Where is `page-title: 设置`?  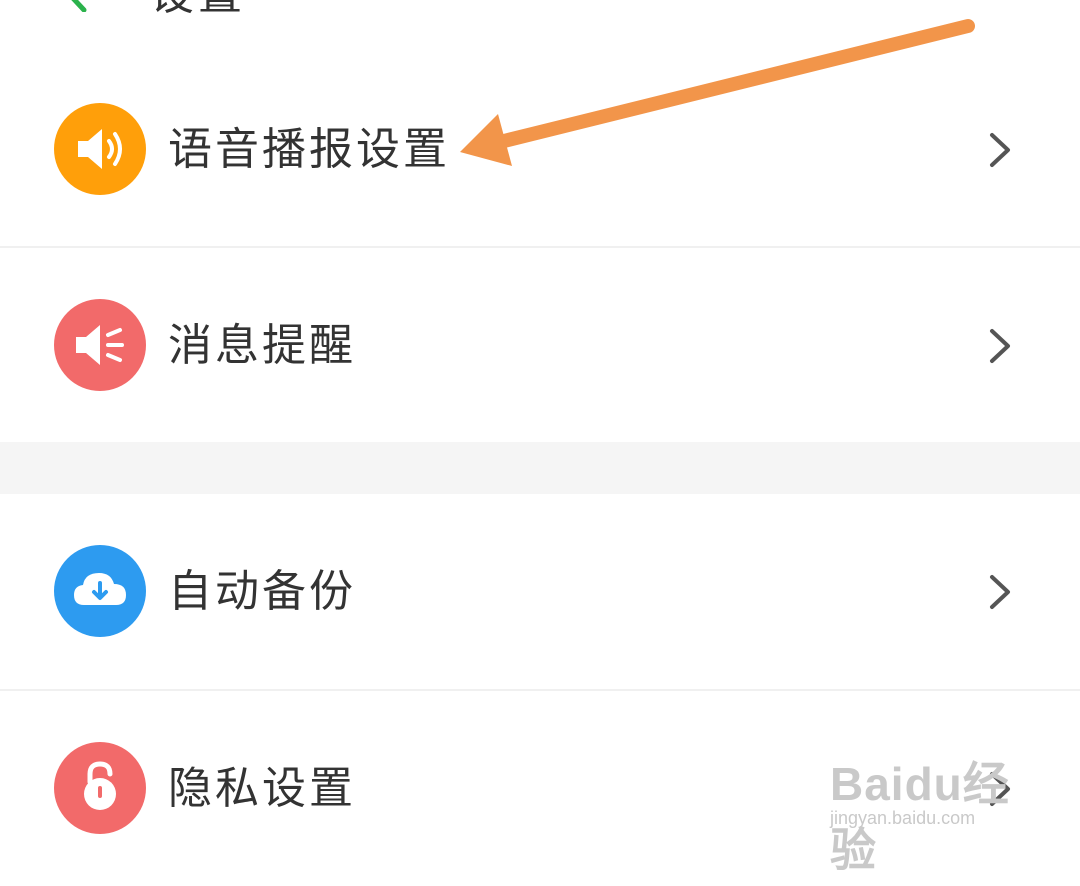 page-title: 设置 is located at coordinates (198, 10).